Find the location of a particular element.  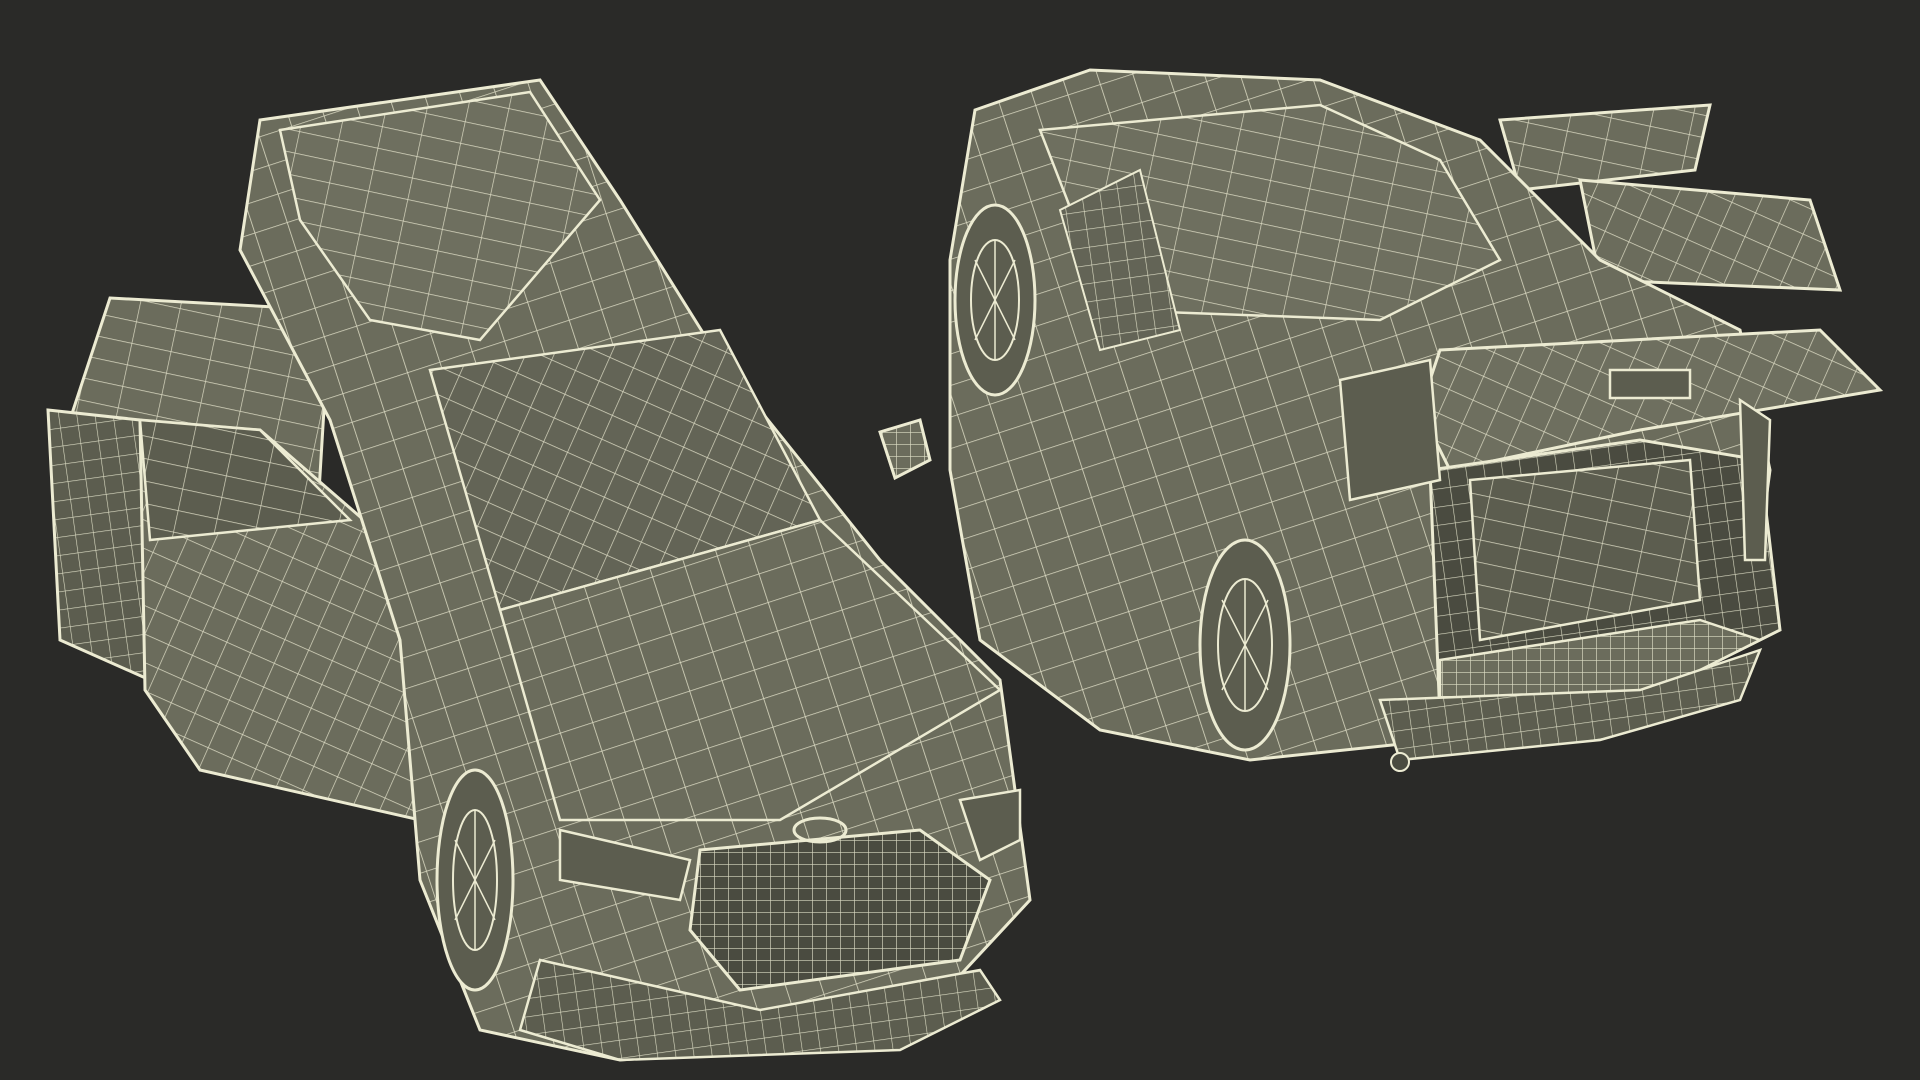

exhaust-left is located at coordinates (1400, 762).